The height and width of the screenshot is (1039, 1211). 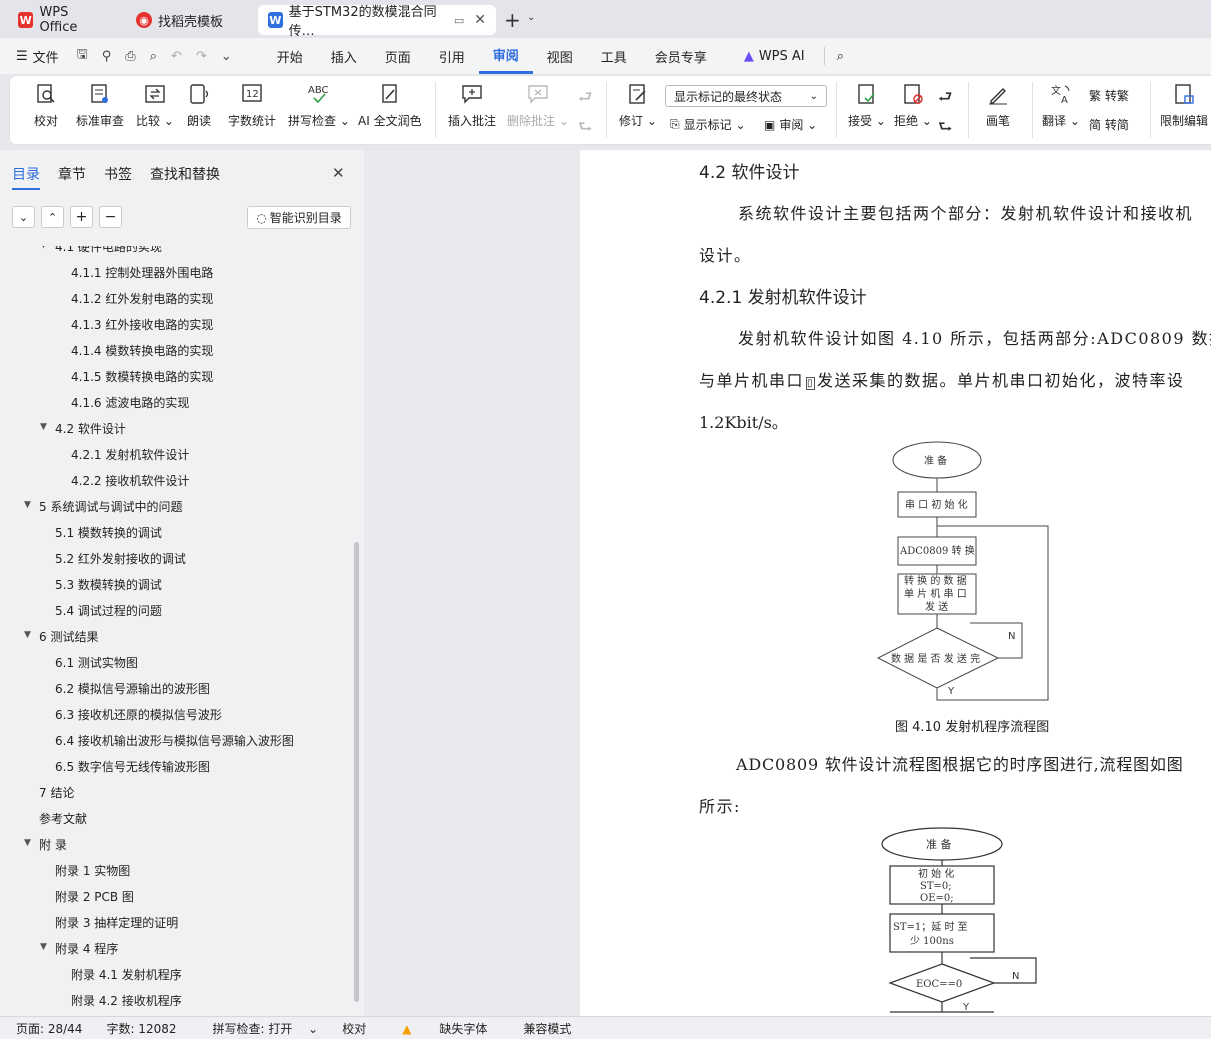 I want to click on toc-item: 4.2.1 发射机软件设计, so click(x=130, y=454).